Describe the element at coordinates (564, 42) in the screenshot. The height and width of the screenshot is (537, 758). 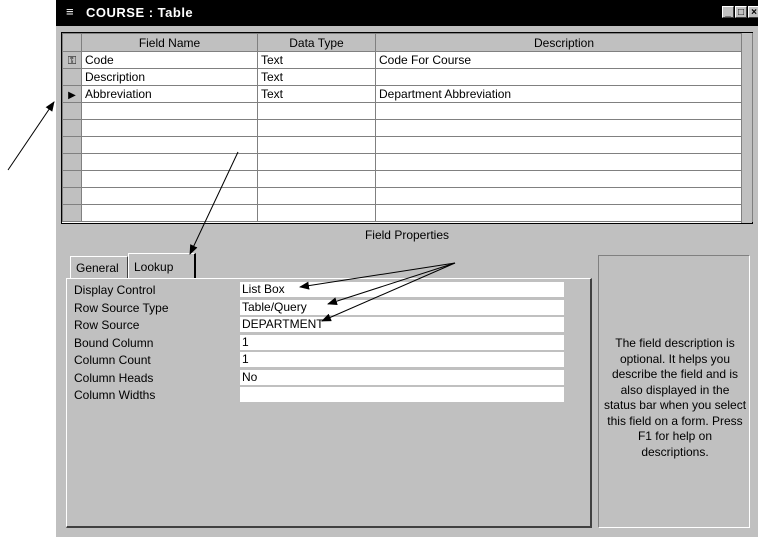
I see `column-header-description: Description` at that location.